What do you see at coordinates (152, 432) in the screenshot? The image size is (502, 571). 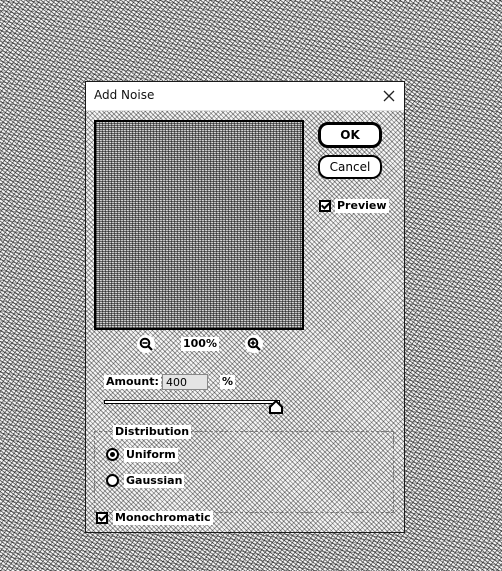 I see `distribution-label: Distribution` at bounding box center [152, 432].